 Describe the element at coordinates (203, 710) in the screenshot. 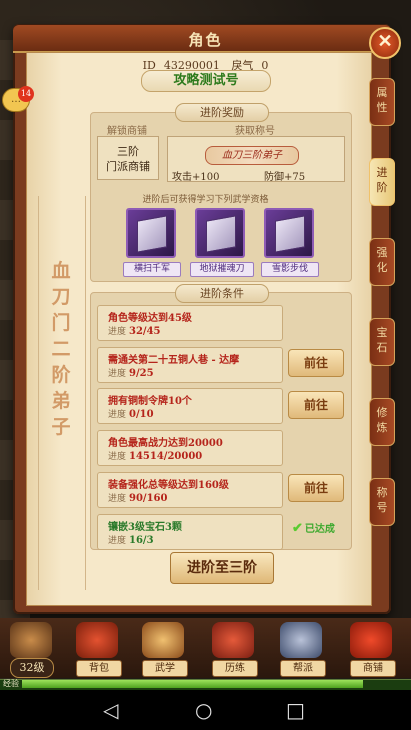

I see `home-icon: ○` at that location.